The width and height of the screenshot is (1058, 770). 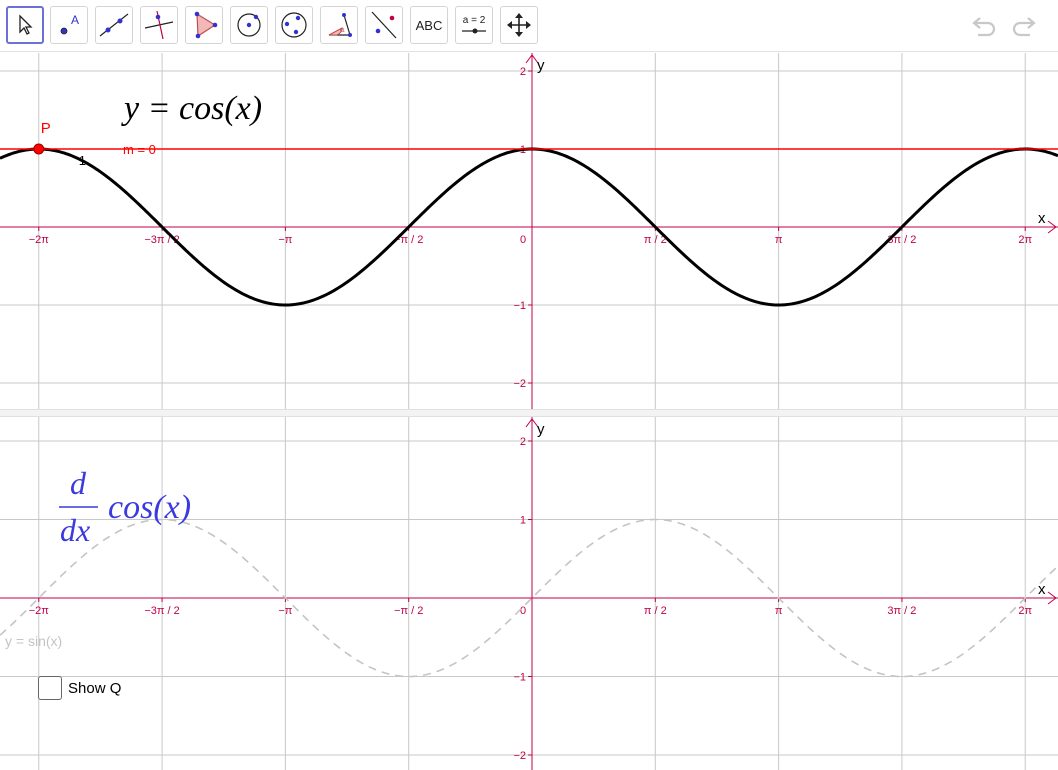 I want to click on slider-tool-button: a = 2, so click(x=474, y=25).